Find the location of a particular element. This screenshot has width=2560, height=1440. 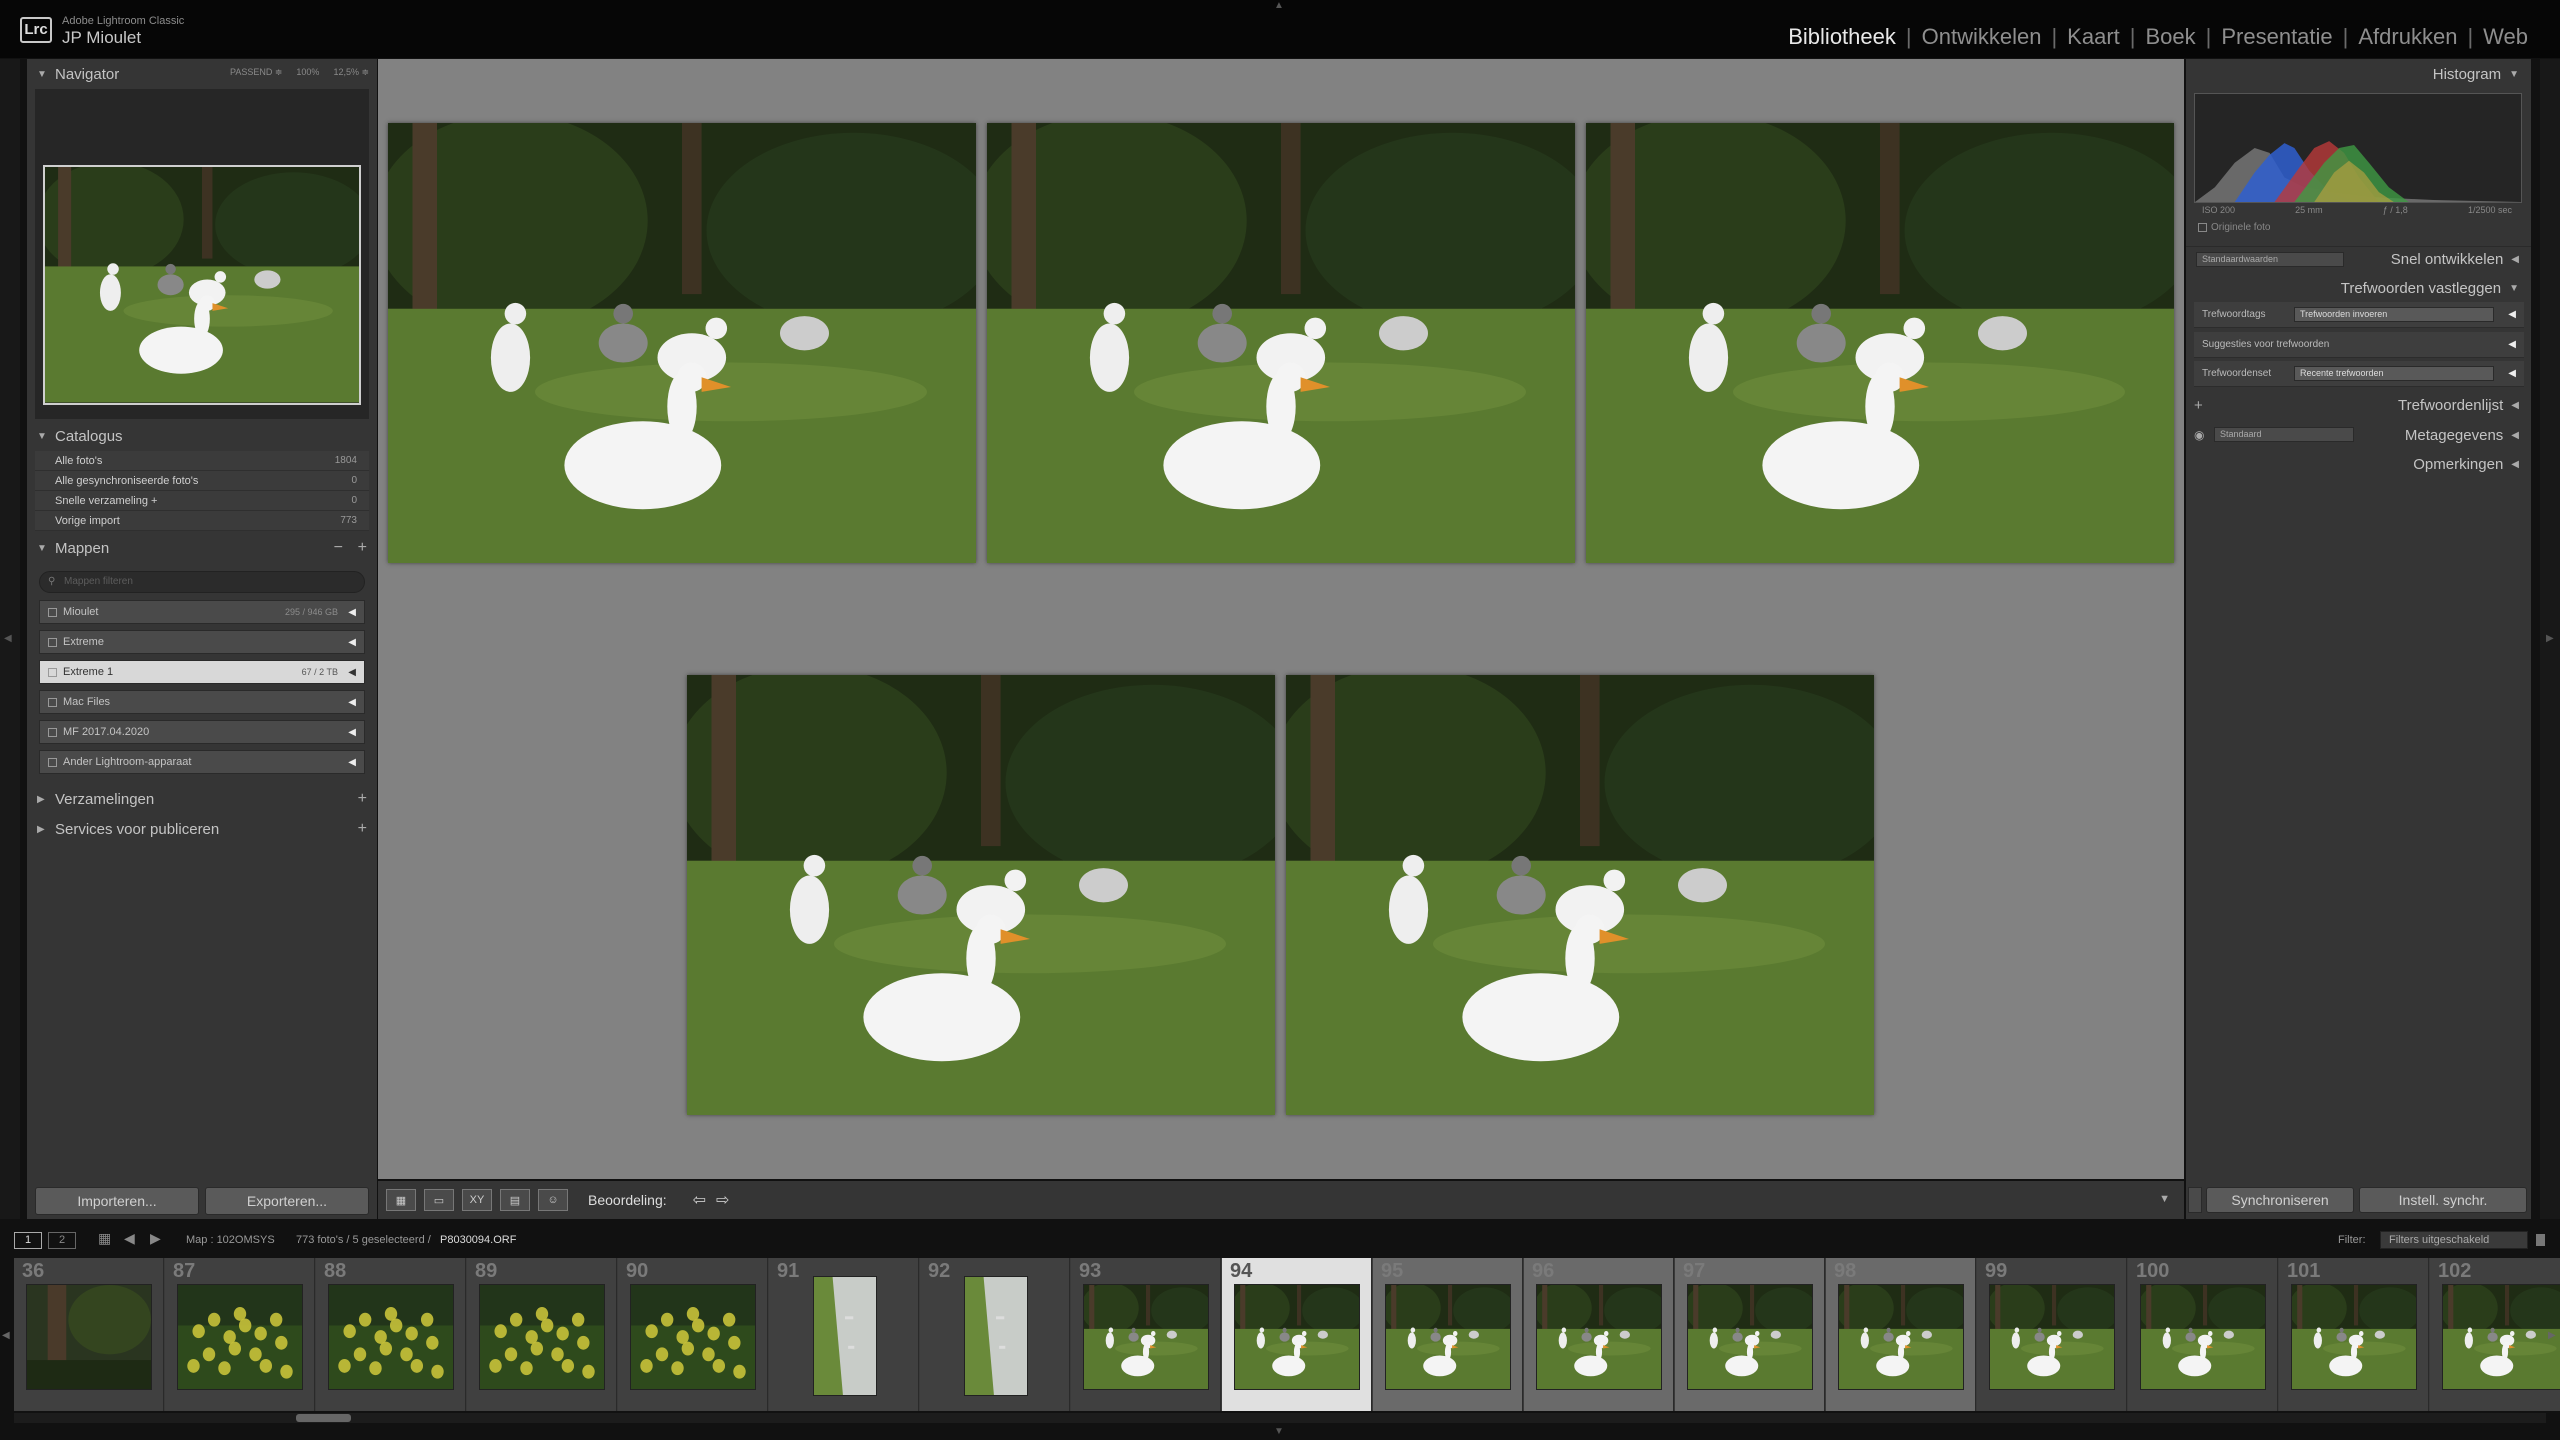

folder-item: Mac Files ◀ is located at coordinates (202, 702).